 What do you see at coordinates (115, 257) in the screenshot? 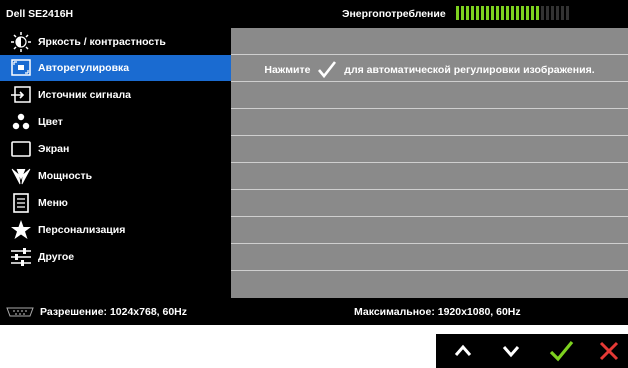
I see `menu-item-others: Другое` at bounding box center [115, 257].